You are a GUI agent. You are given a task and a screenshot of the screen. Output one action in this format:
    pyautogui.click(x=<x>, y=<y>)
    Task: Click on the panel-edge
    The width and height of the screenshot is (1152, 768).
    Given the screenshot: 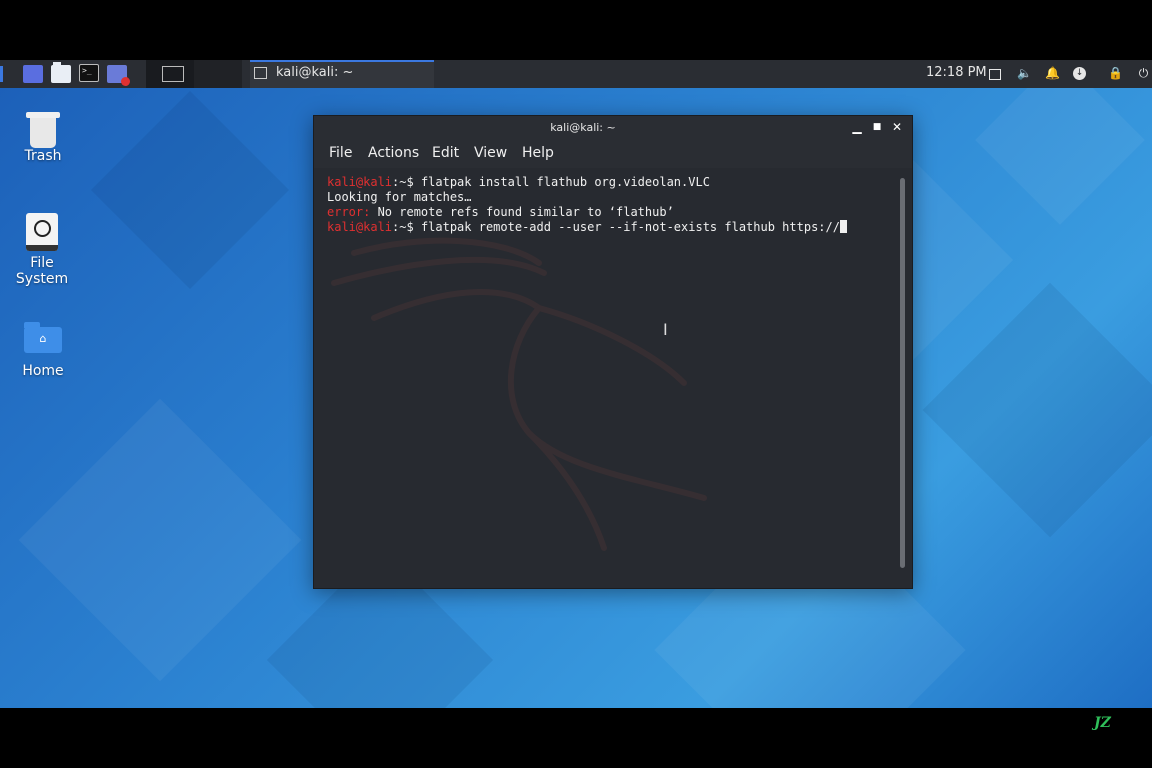 What is the action you would take?
    pyautogui.click(x=1, y=74)
    